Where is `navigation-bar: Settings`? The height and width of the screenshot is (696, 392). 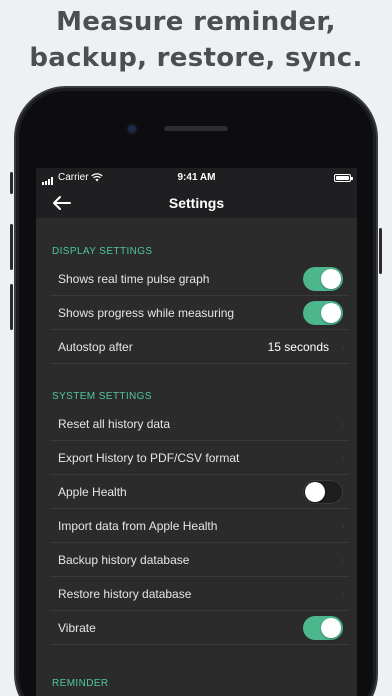
navigation-bar: Settings is located at coordinates (196, 203).